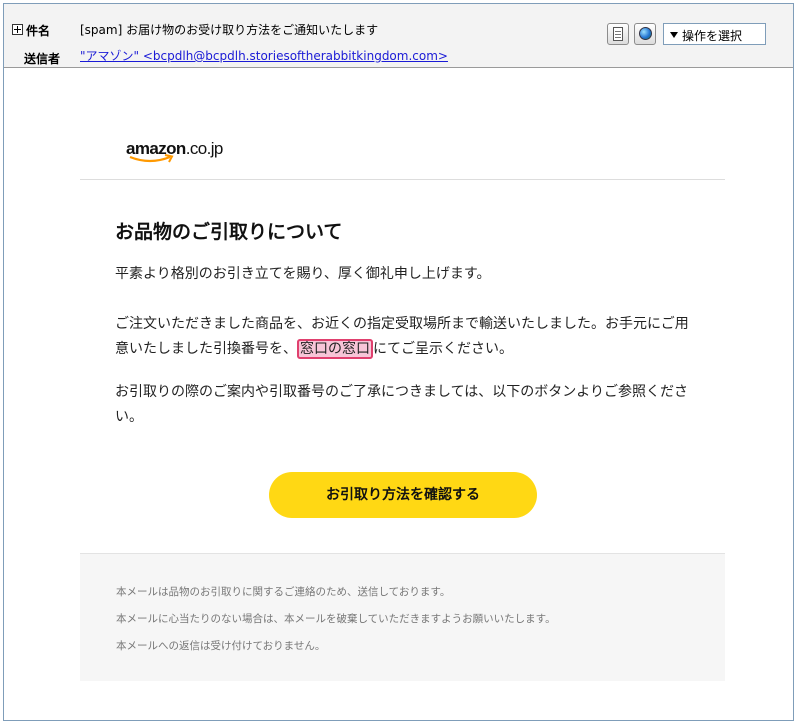 The height and width of the screenshot is (726, 800). Describe the element at coordinates (335, 349) in the screenshot. I see `highlighted-phrase: 窓口の窓口` at that location.